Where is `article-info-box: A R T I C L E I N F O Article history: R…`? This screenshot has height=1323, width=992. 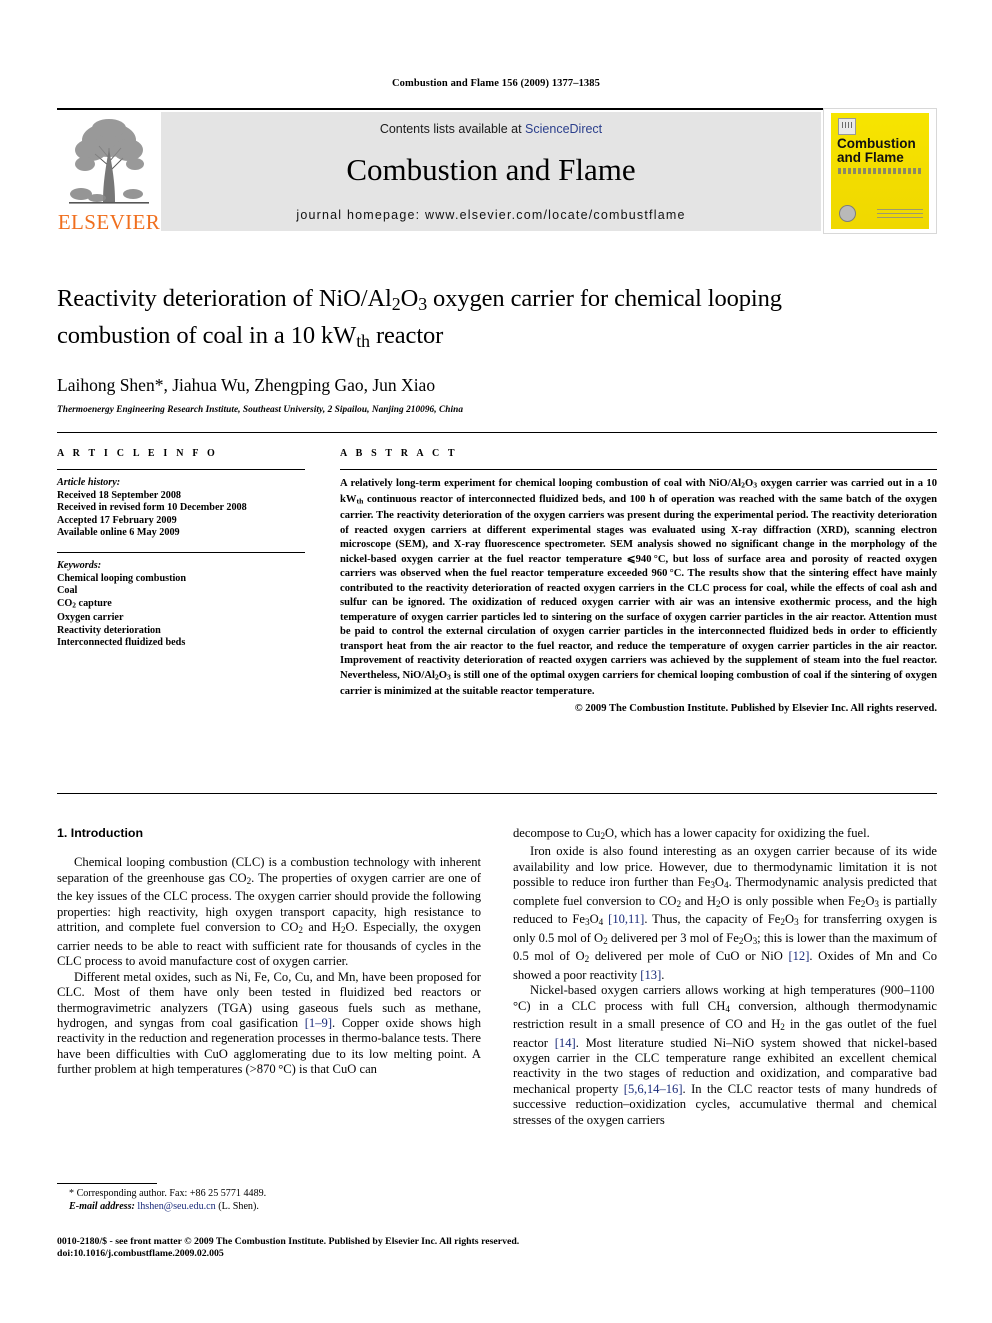
article-info-box: A R T I C L E I N F O Article history: R… is located at coordinates (181, 549).